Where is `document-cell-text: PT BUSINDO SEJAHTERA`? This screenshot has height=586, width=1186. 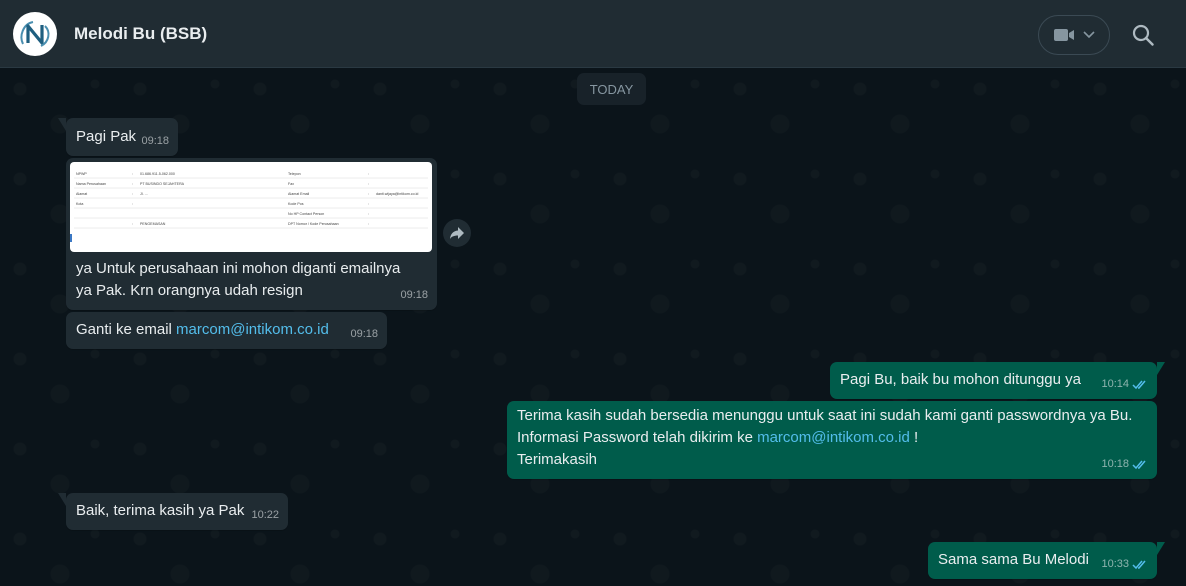
document-cell-text: PT BUSINDO SEJAHTERA is located at coordinates (162, 184).